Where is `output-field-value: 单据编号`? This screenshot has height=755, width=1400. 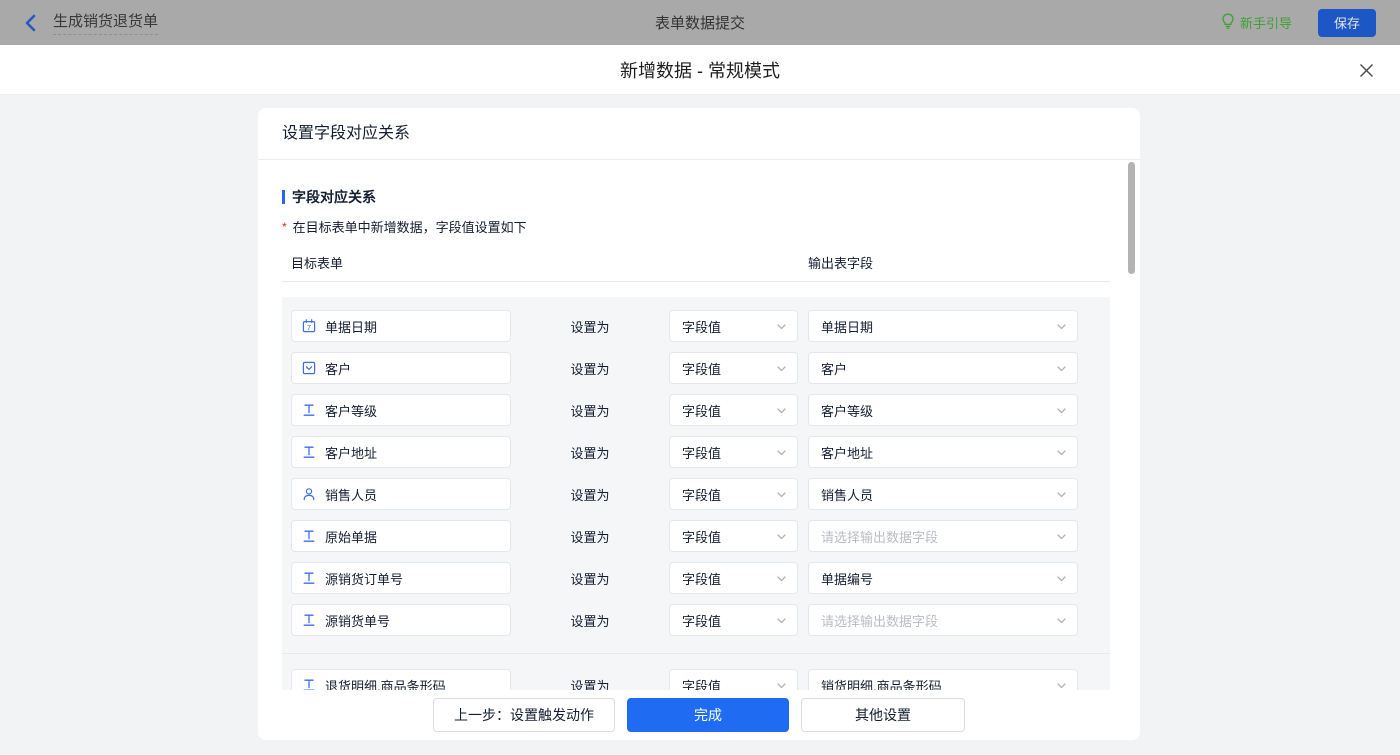 output-field-value: 单据编号 is located at coordinates (847, 579).